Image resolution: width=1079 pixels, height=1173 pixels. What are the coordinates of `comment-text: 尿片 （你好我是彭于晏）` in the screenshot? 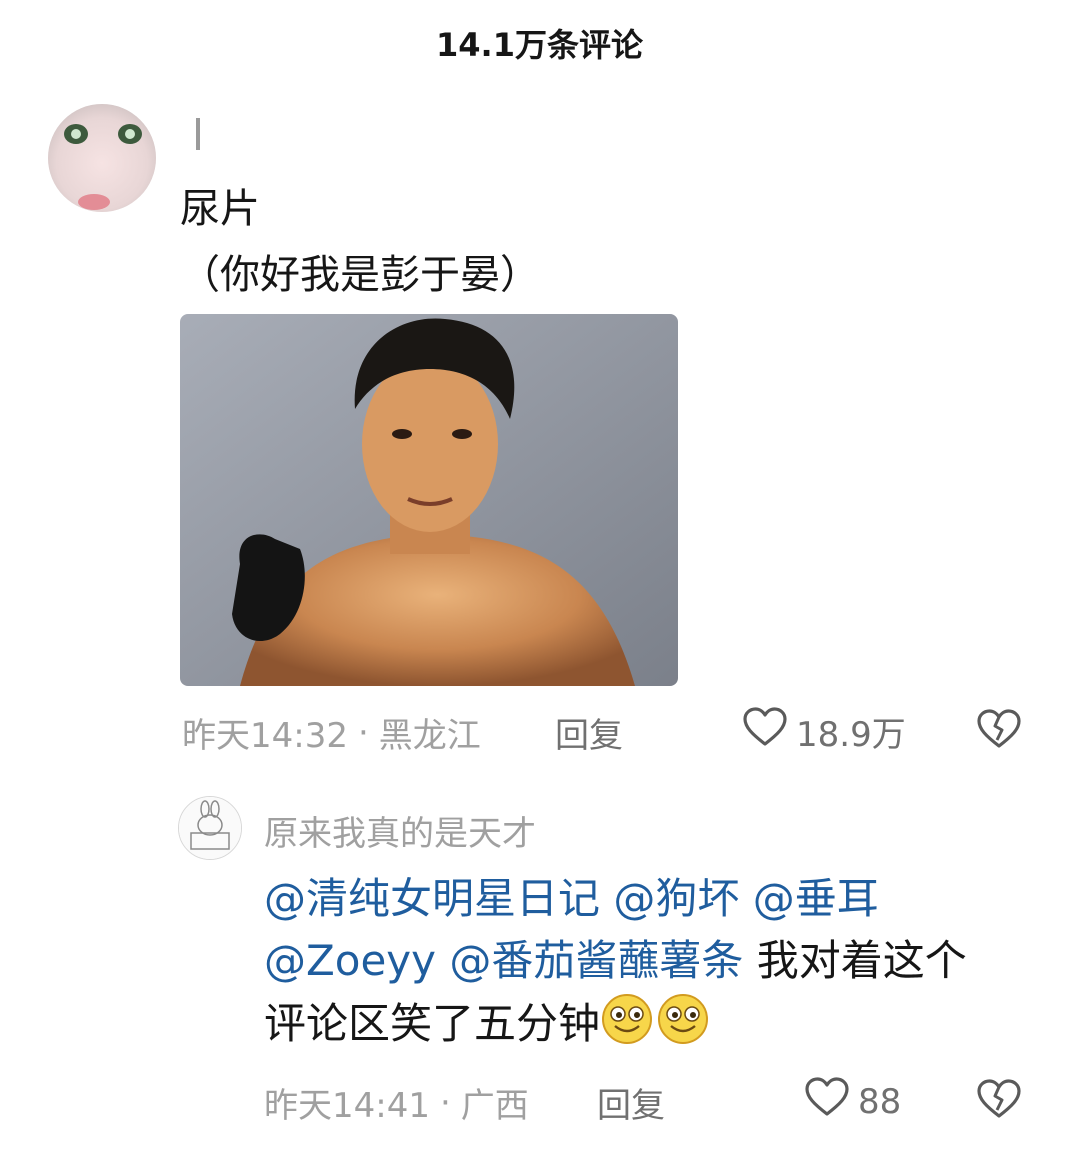 It's located at (360, 242).